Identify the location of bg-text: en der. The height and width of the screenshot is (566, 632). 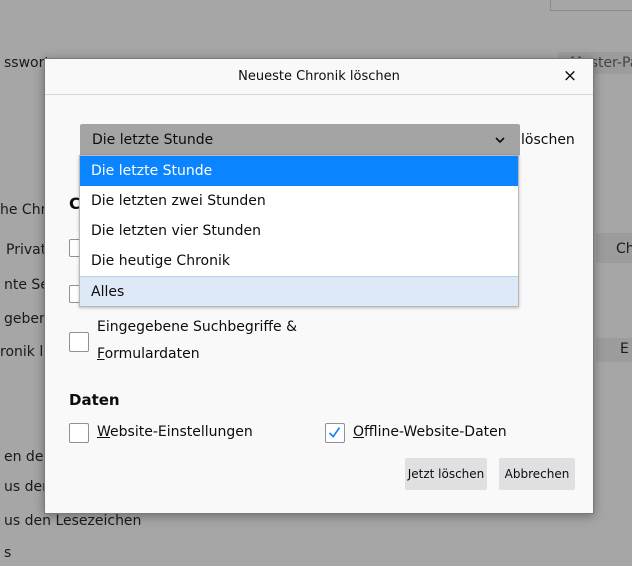
(27, 457).